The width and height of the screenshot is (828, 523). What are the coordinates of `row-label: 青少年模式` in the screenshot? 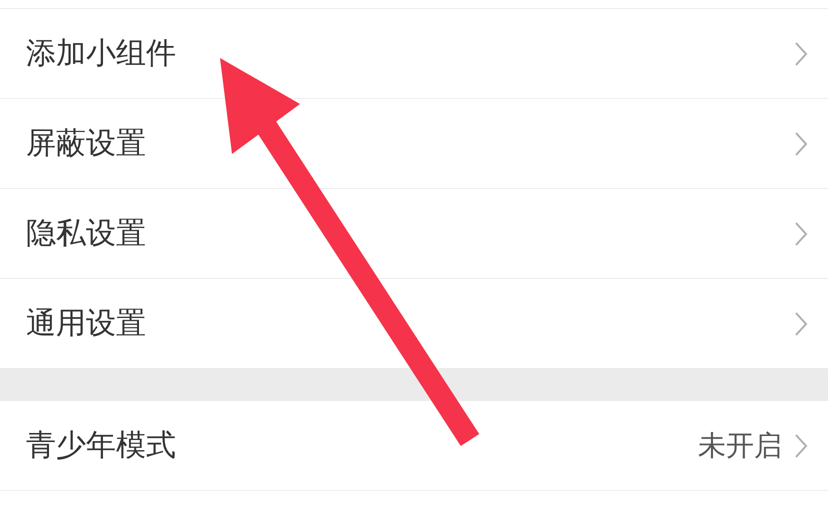 It's located at (101, 446).